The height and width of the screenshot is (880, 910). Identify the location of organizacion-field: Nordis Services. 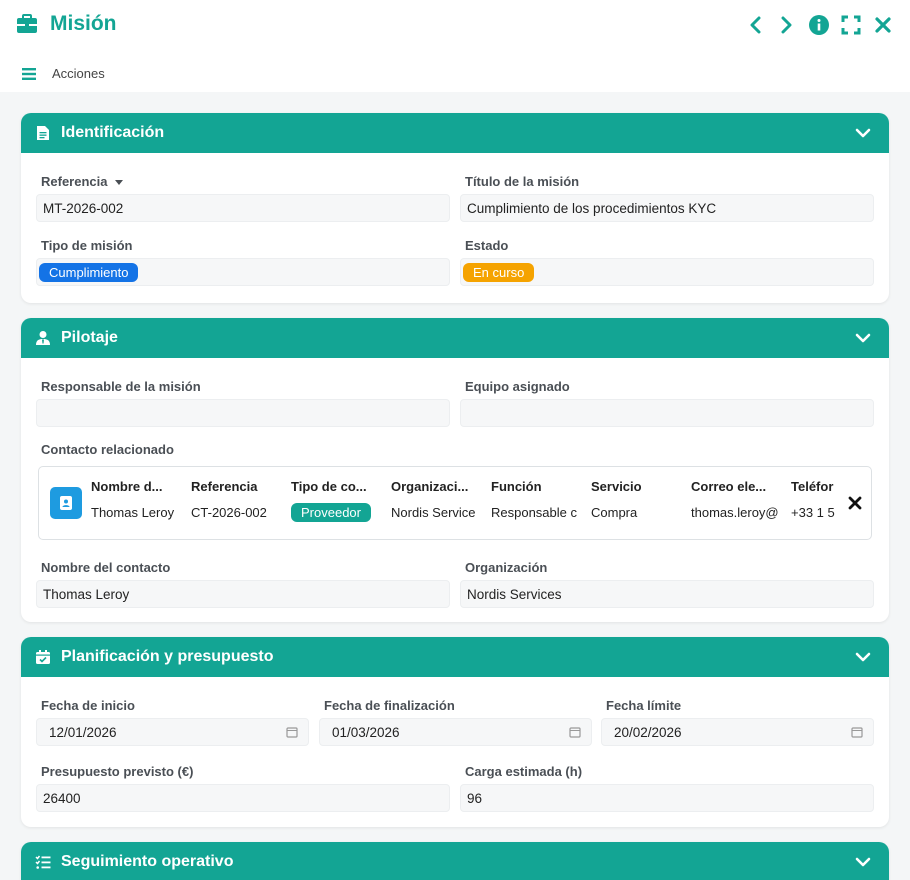
(667, 594).